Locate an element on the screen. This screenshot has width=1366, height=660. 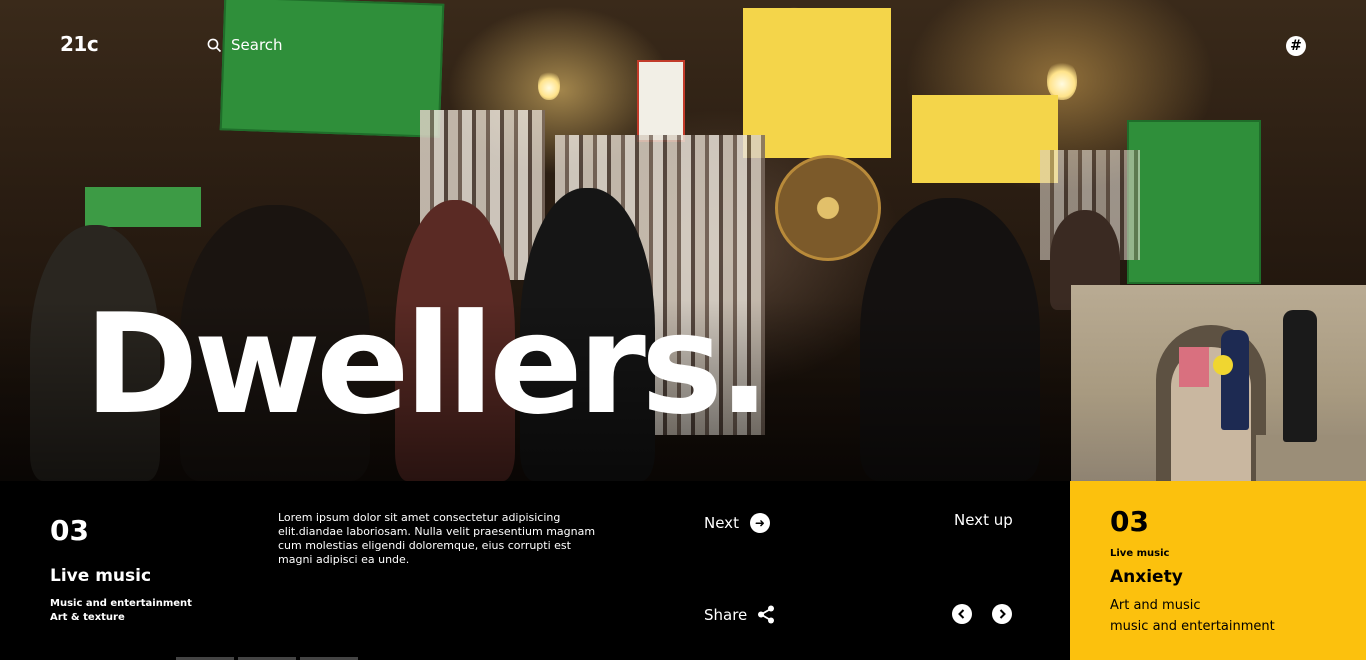
previous-slide-button is located at coordinates (962, 616).